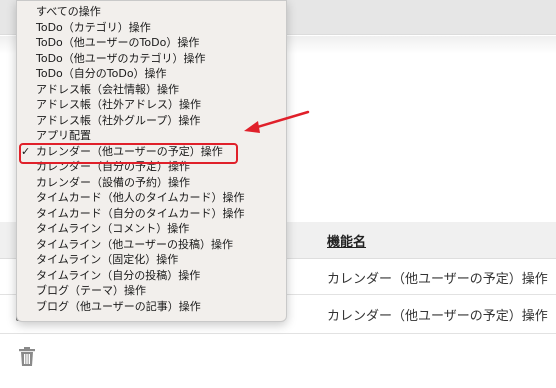  I want to click on dropdown-option: タイムライン（自分の投稿）操作, so click(151, 276).